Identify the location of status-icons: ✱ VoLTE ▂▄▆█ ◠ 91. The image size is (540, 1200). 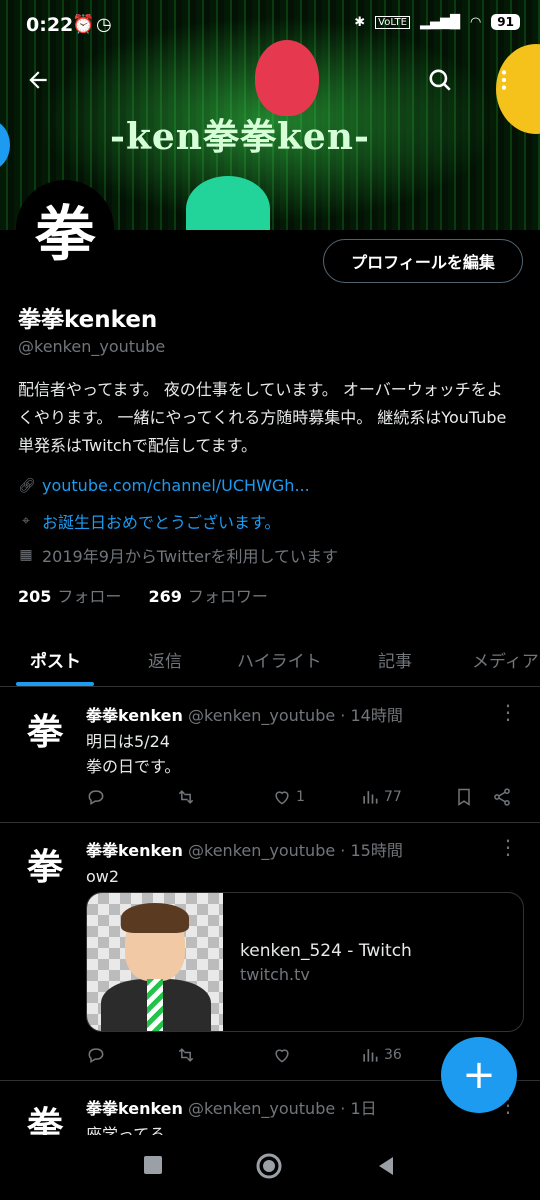
(437, 22).